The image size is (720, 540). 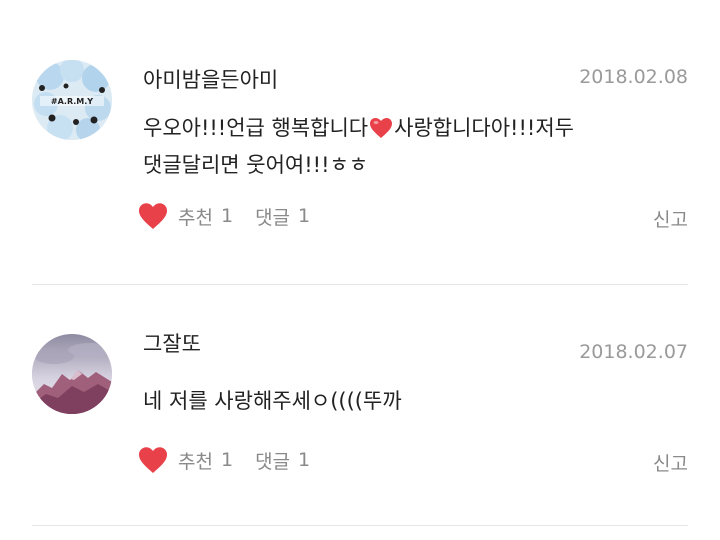 I want to click on comment-text-part: 우오아!!!언급 행복합니다, so click(x=256, y=128).